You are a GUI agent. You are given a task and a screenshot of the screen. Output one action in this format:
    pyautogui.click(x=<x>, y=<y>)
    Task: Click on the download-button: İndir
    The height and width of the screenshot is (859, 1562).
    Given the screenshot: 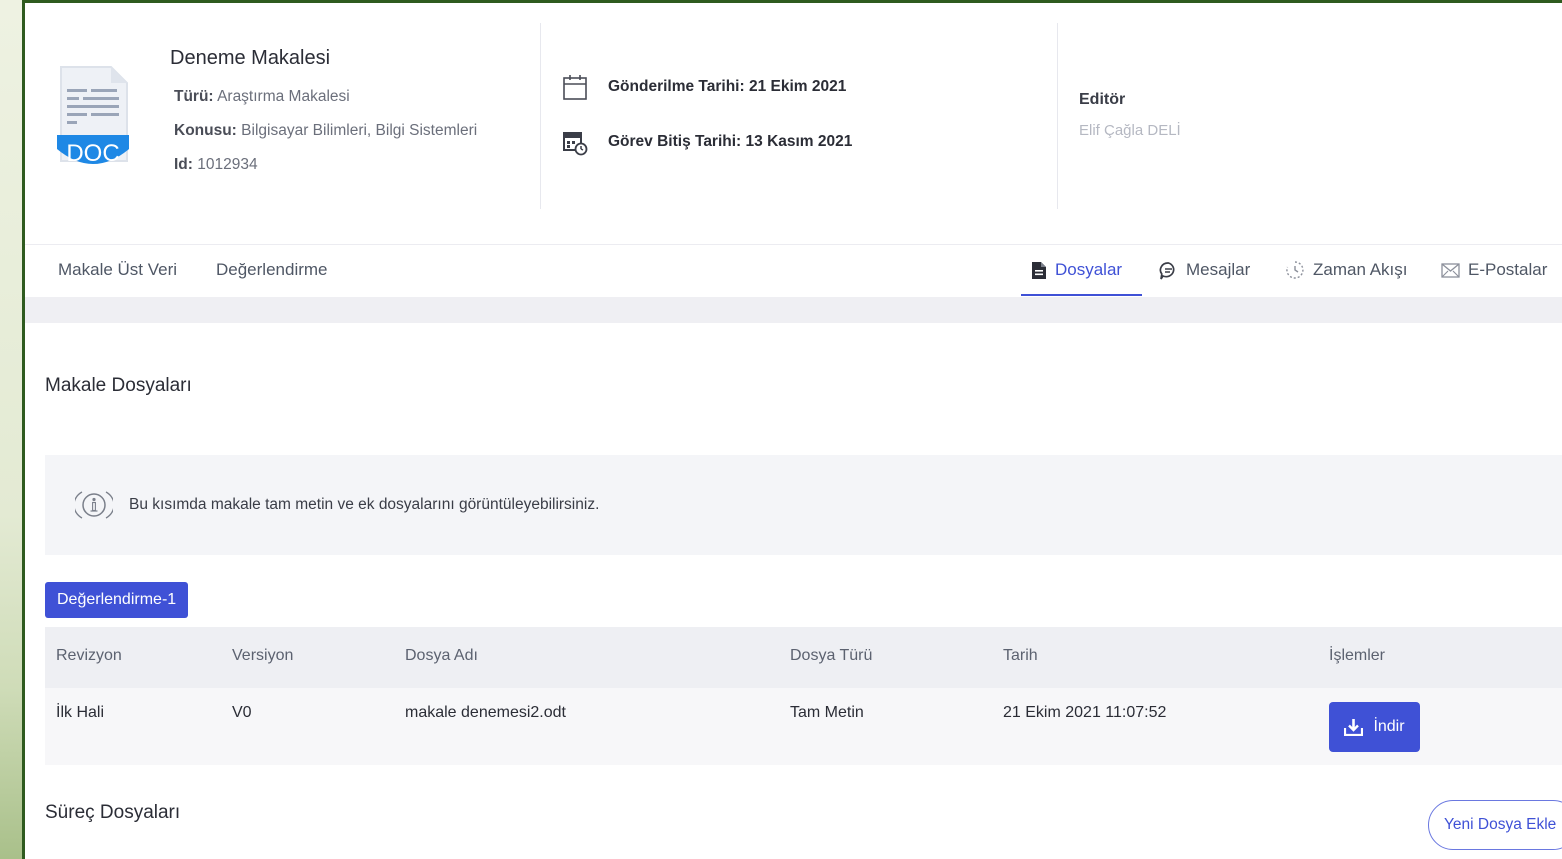 What is the action you would take?
    pyautogui.click(x=1374, y=727)
    